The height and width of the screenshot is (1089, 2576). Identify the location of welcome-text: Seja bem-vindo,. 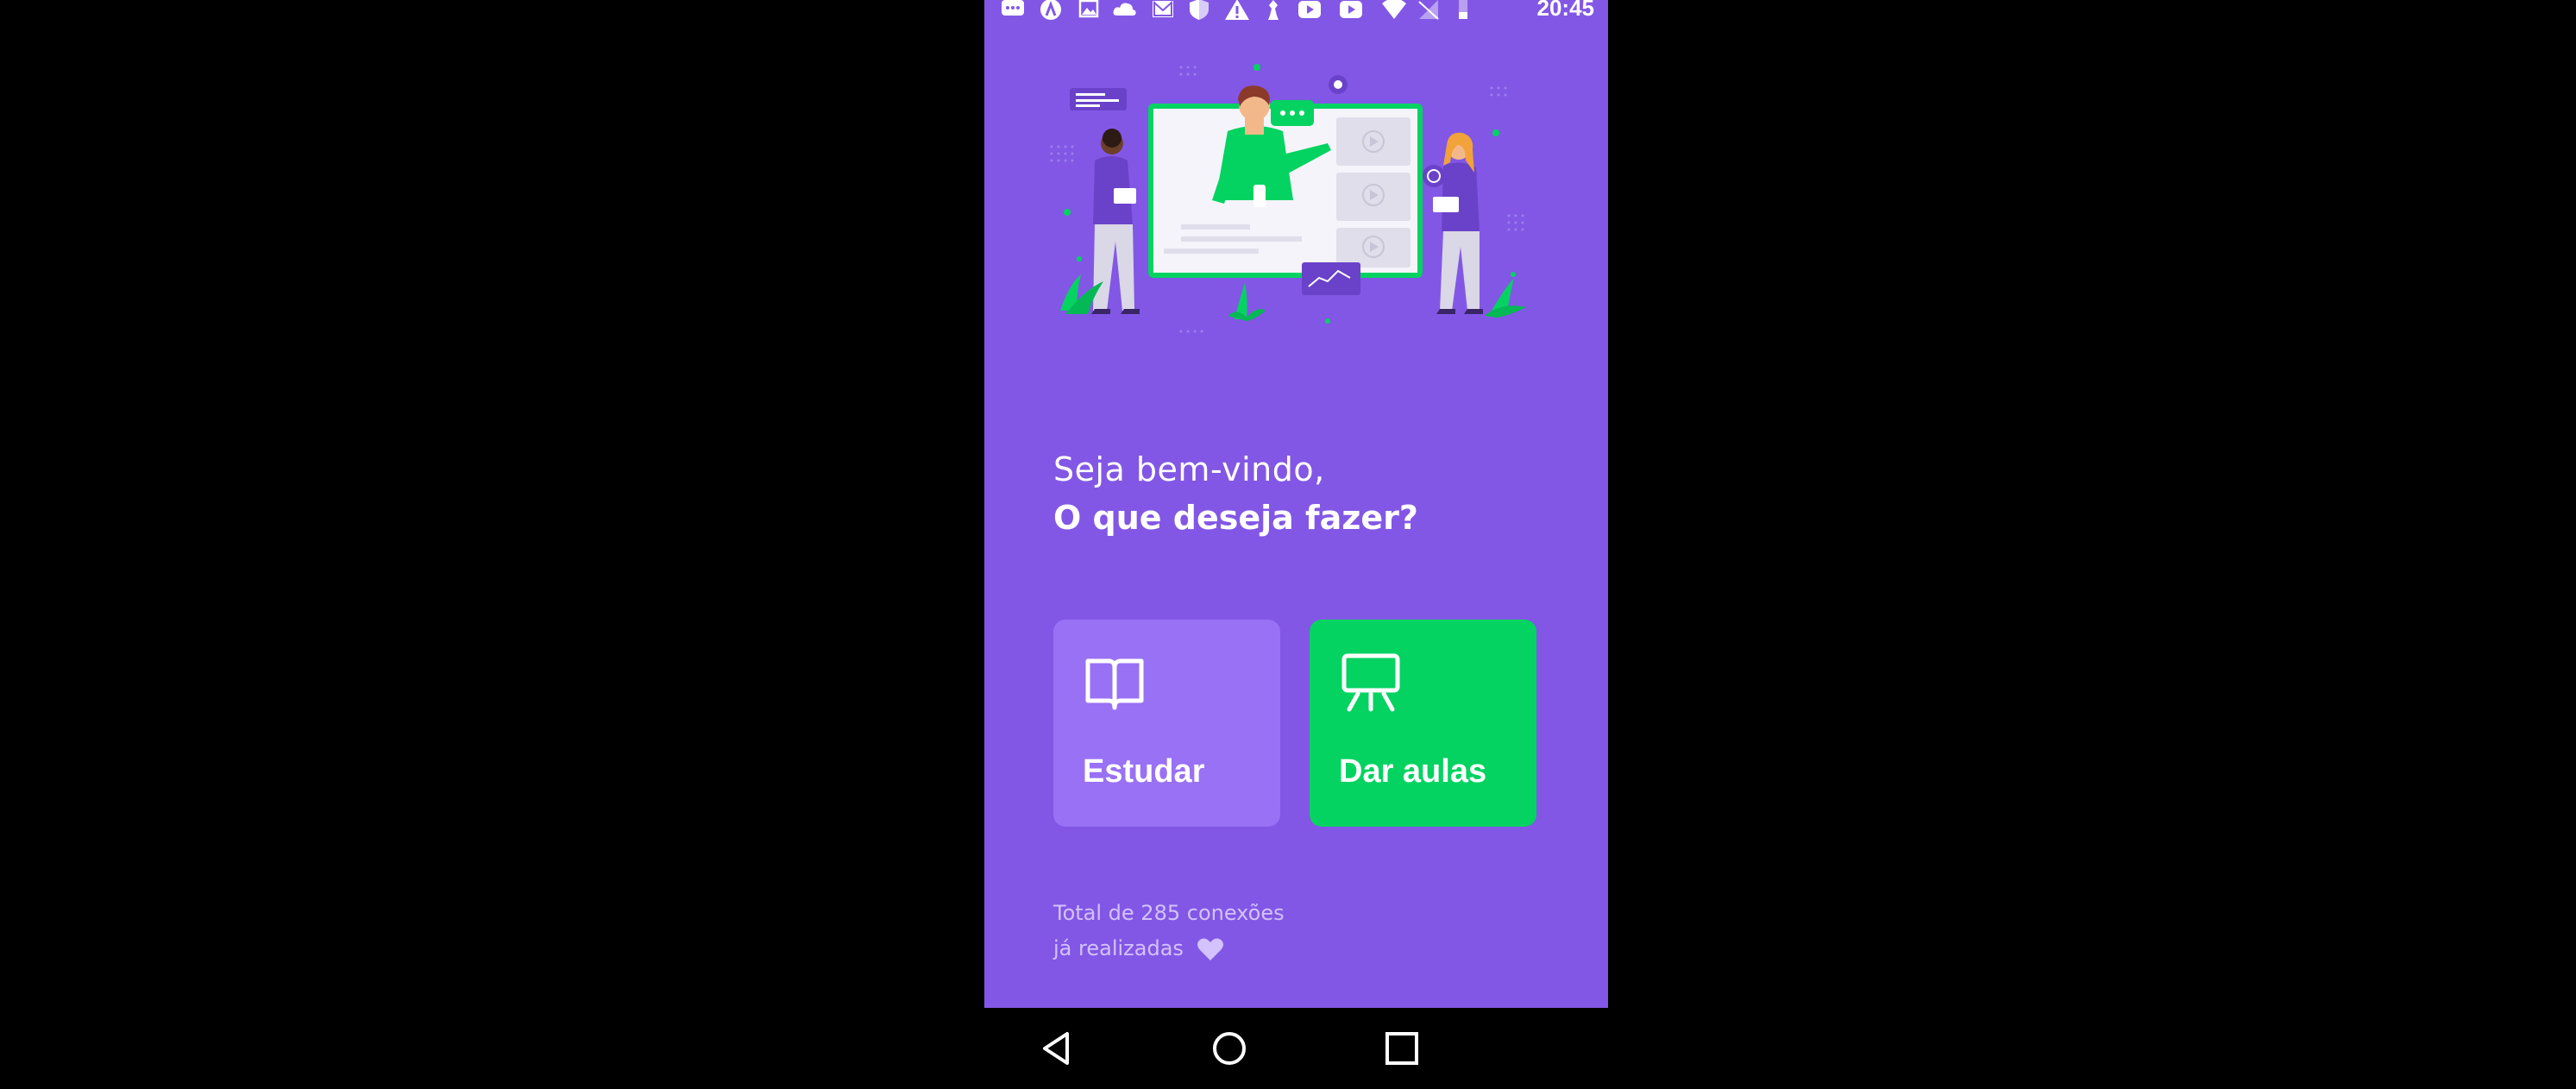
(1189, 469).